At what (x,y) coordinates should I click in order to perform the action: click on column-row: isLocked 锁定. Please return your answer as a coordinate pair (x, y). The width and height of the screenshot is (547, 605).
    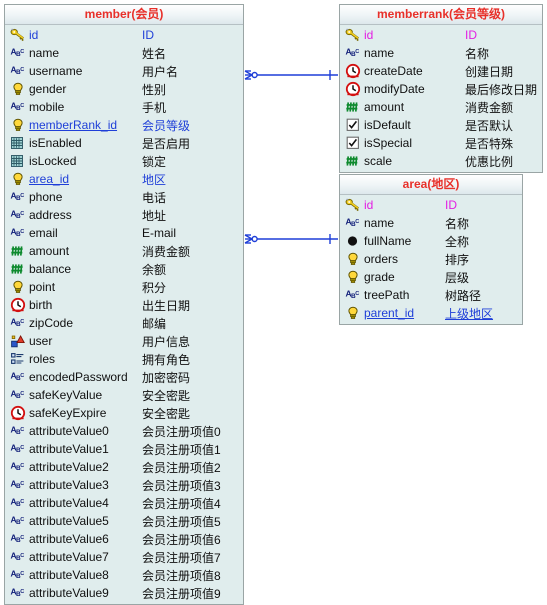
    Looking at the image, I should click on (124, 161).